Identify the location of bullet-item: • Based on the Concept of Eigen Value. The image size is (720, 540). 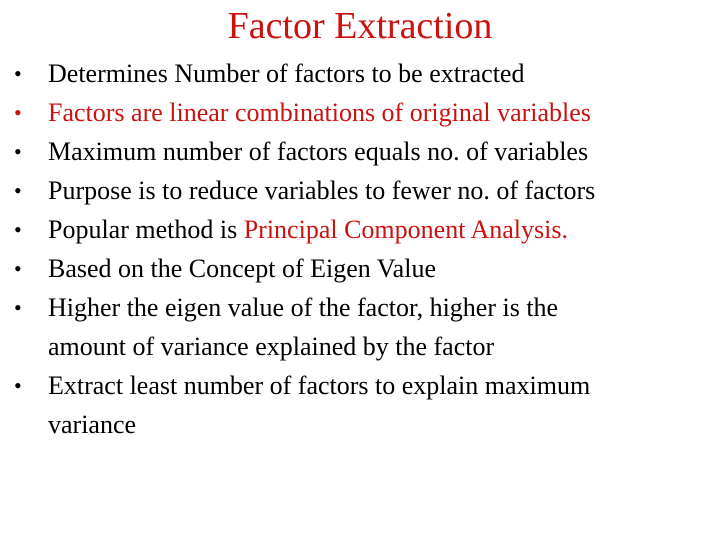
(360, 268).